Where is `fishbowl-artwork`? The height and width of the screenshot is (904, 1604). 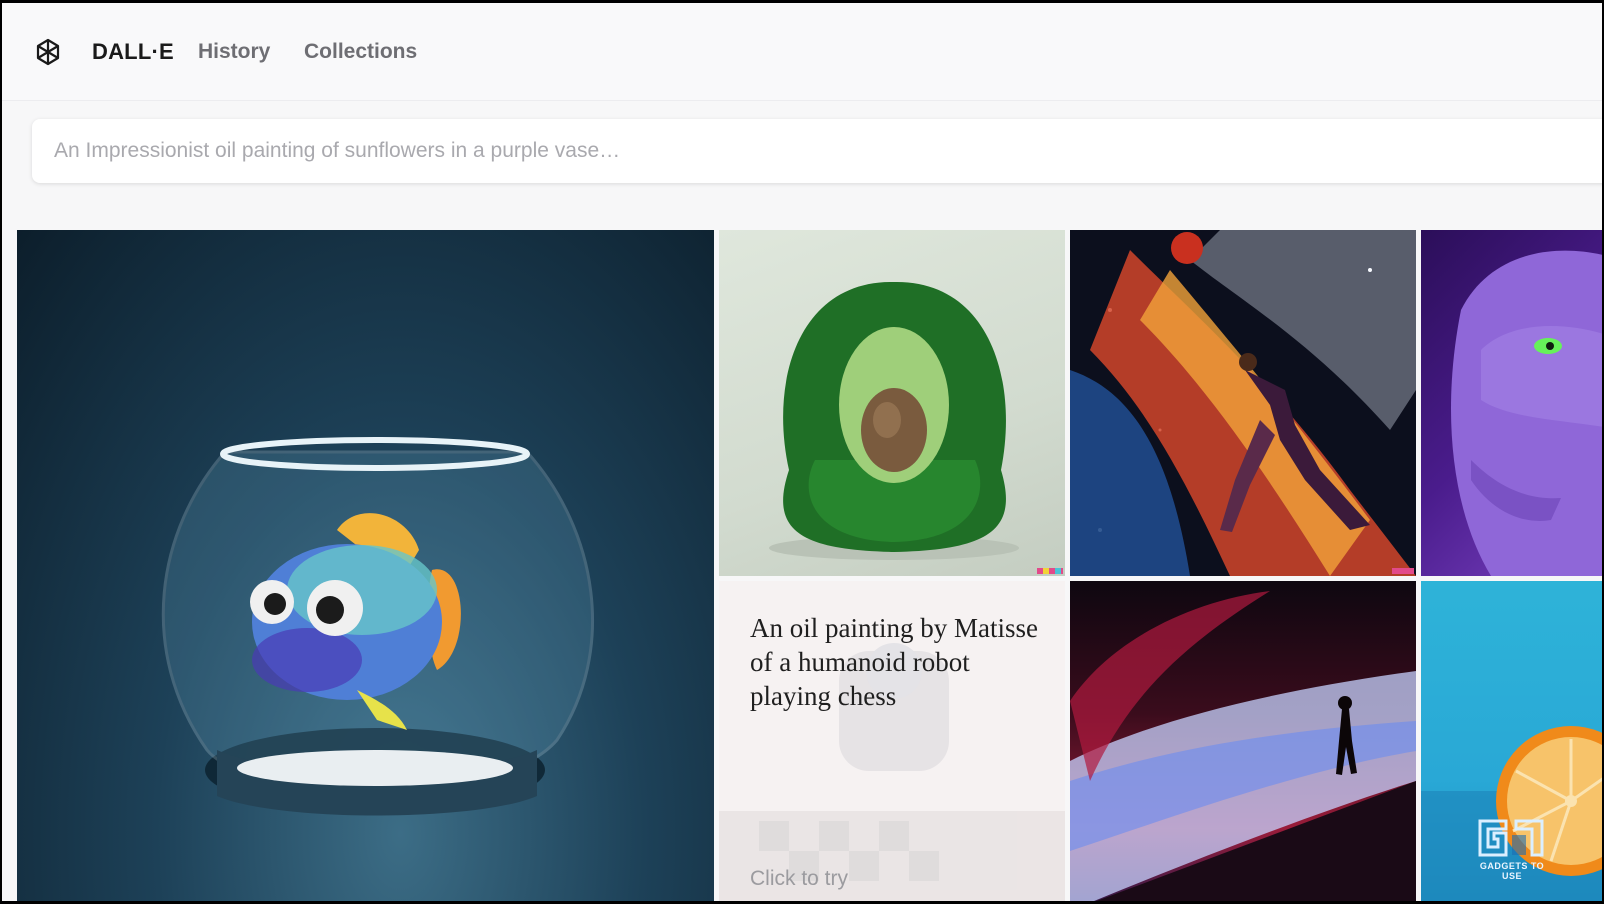 fishbowl-artwork is located at coordinates (377, 626).